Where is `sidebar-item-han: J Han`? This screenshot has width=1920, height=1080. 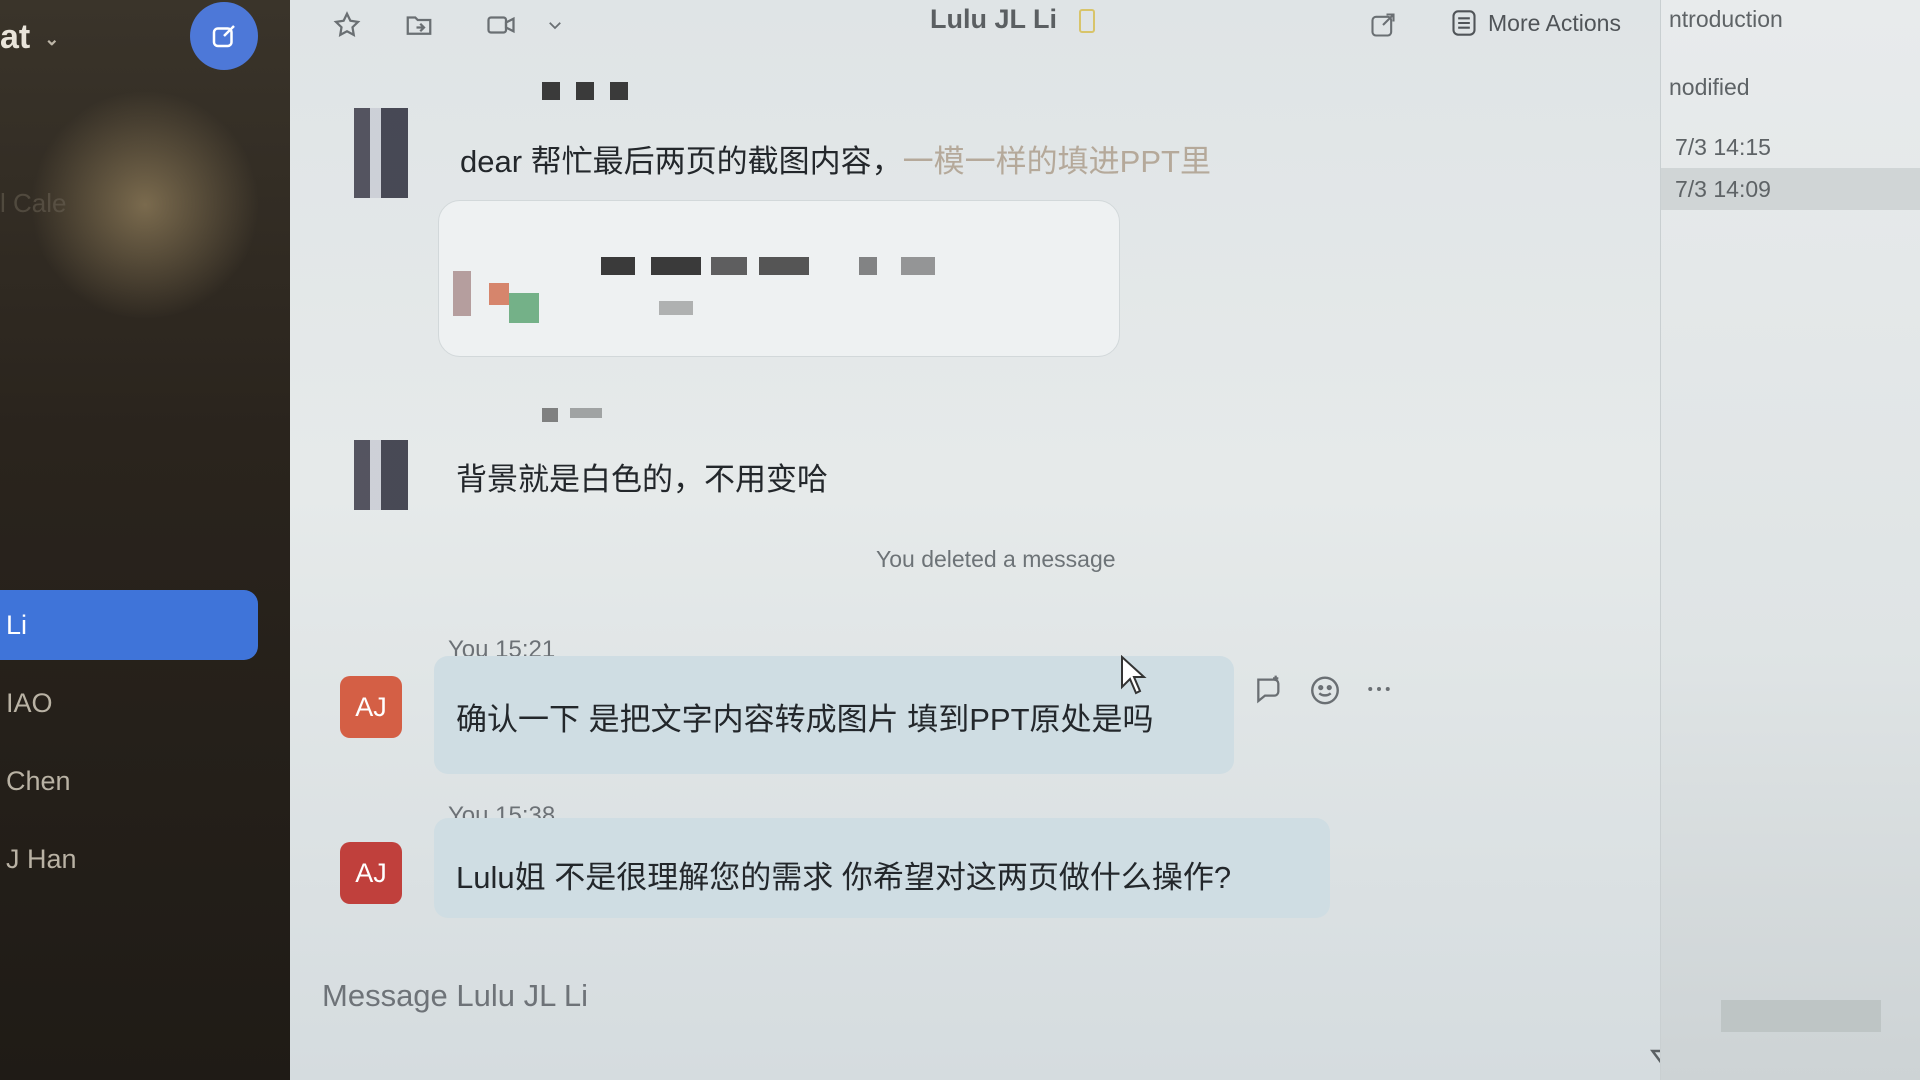
sidebar-item-han: J Han is located at coordinates (129, 859).